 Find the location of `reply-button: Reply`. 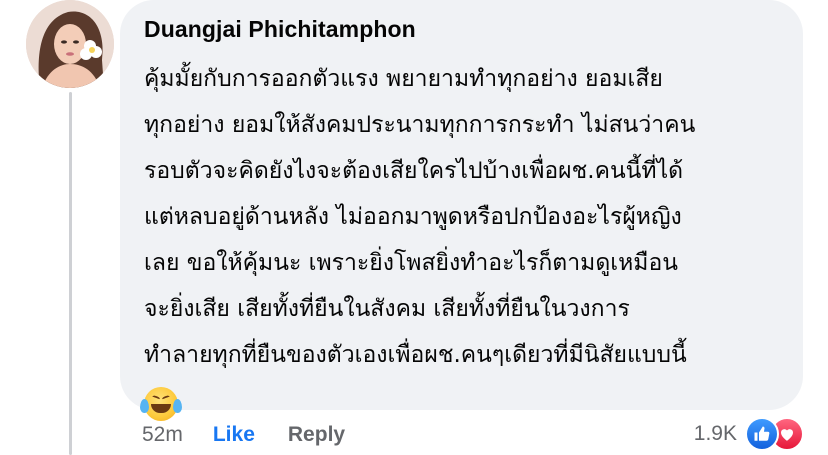

reply-button: Reply is located at coordinates (316, 435).